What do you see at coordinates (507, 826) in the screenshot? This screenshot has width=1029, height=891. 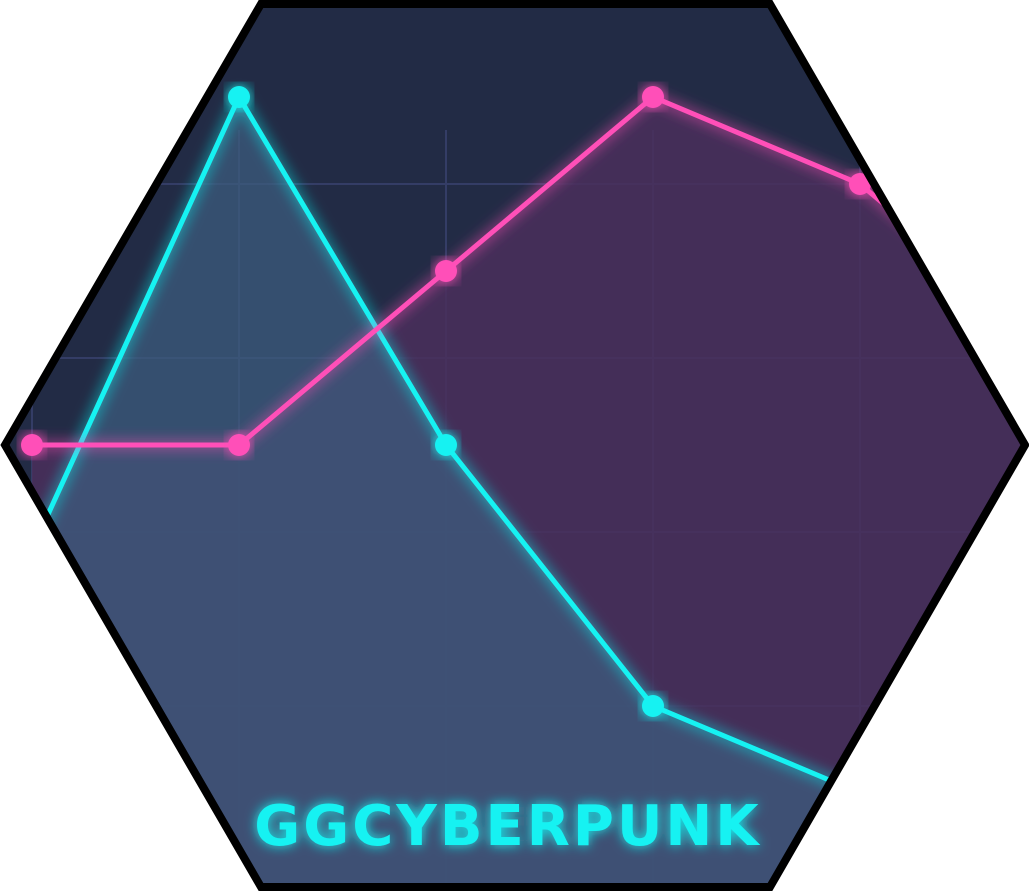 I see `brand-wordmark: GGCYBERPUNK` at bounding box center [507, 826].